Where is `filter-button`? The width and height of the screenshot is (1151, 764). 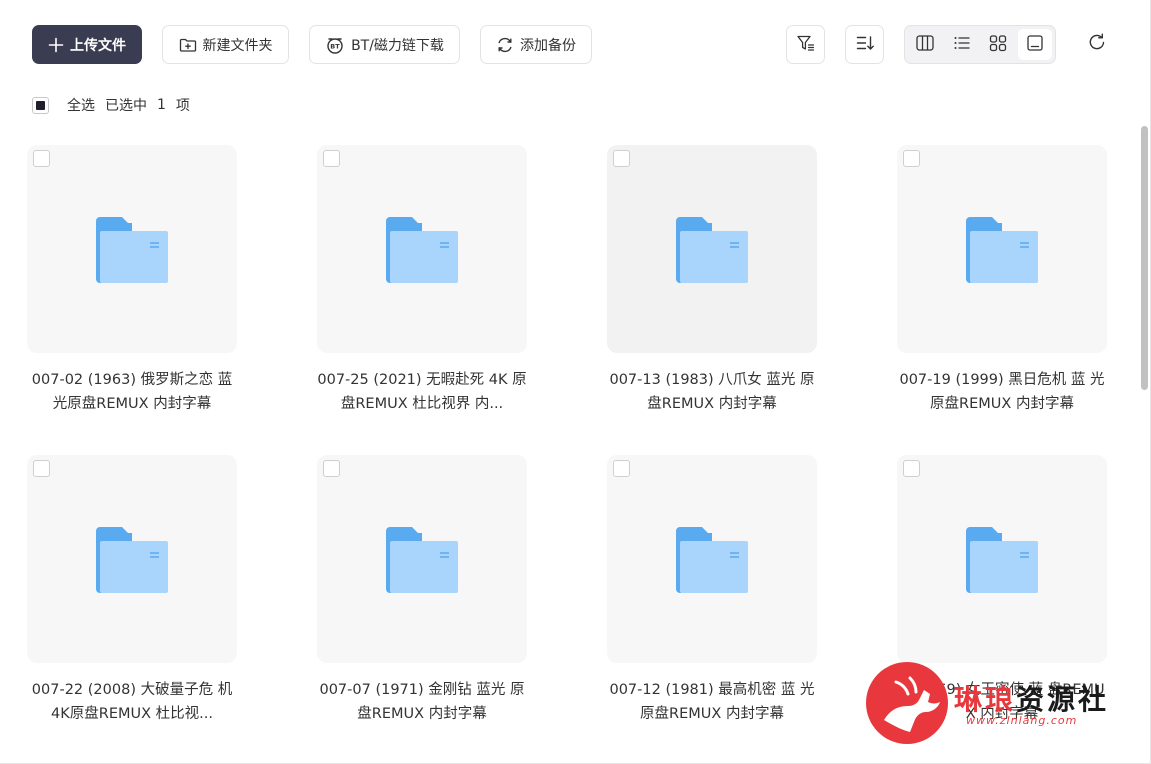 filter-button is located at coordinates (805, 44).